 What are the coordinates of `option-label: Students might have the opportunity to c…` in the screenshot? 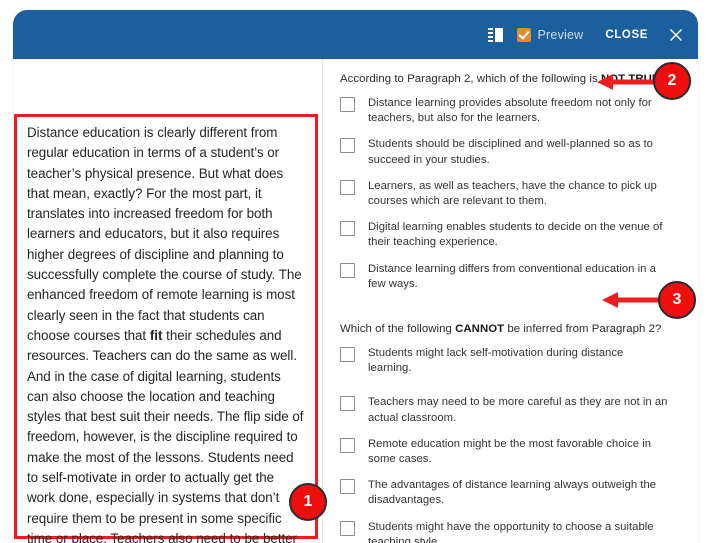 It's located at (511, 531).